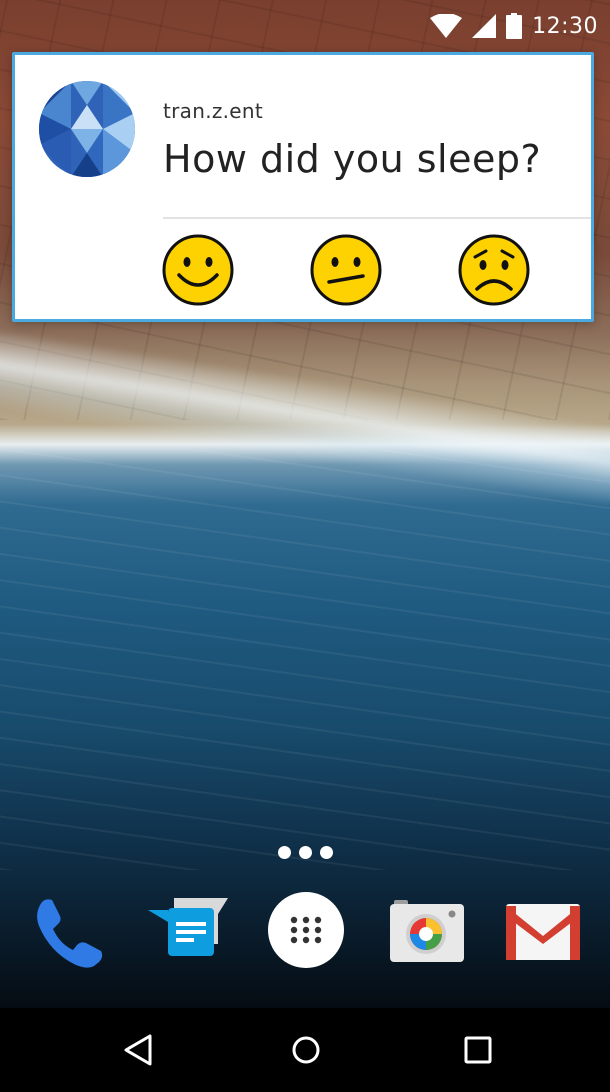 Image resolution: width=610 pixels, height=1092 pixels. Describe the element at coordinates (138, 1050) in the screenshot. I see `back-icon` at that location.